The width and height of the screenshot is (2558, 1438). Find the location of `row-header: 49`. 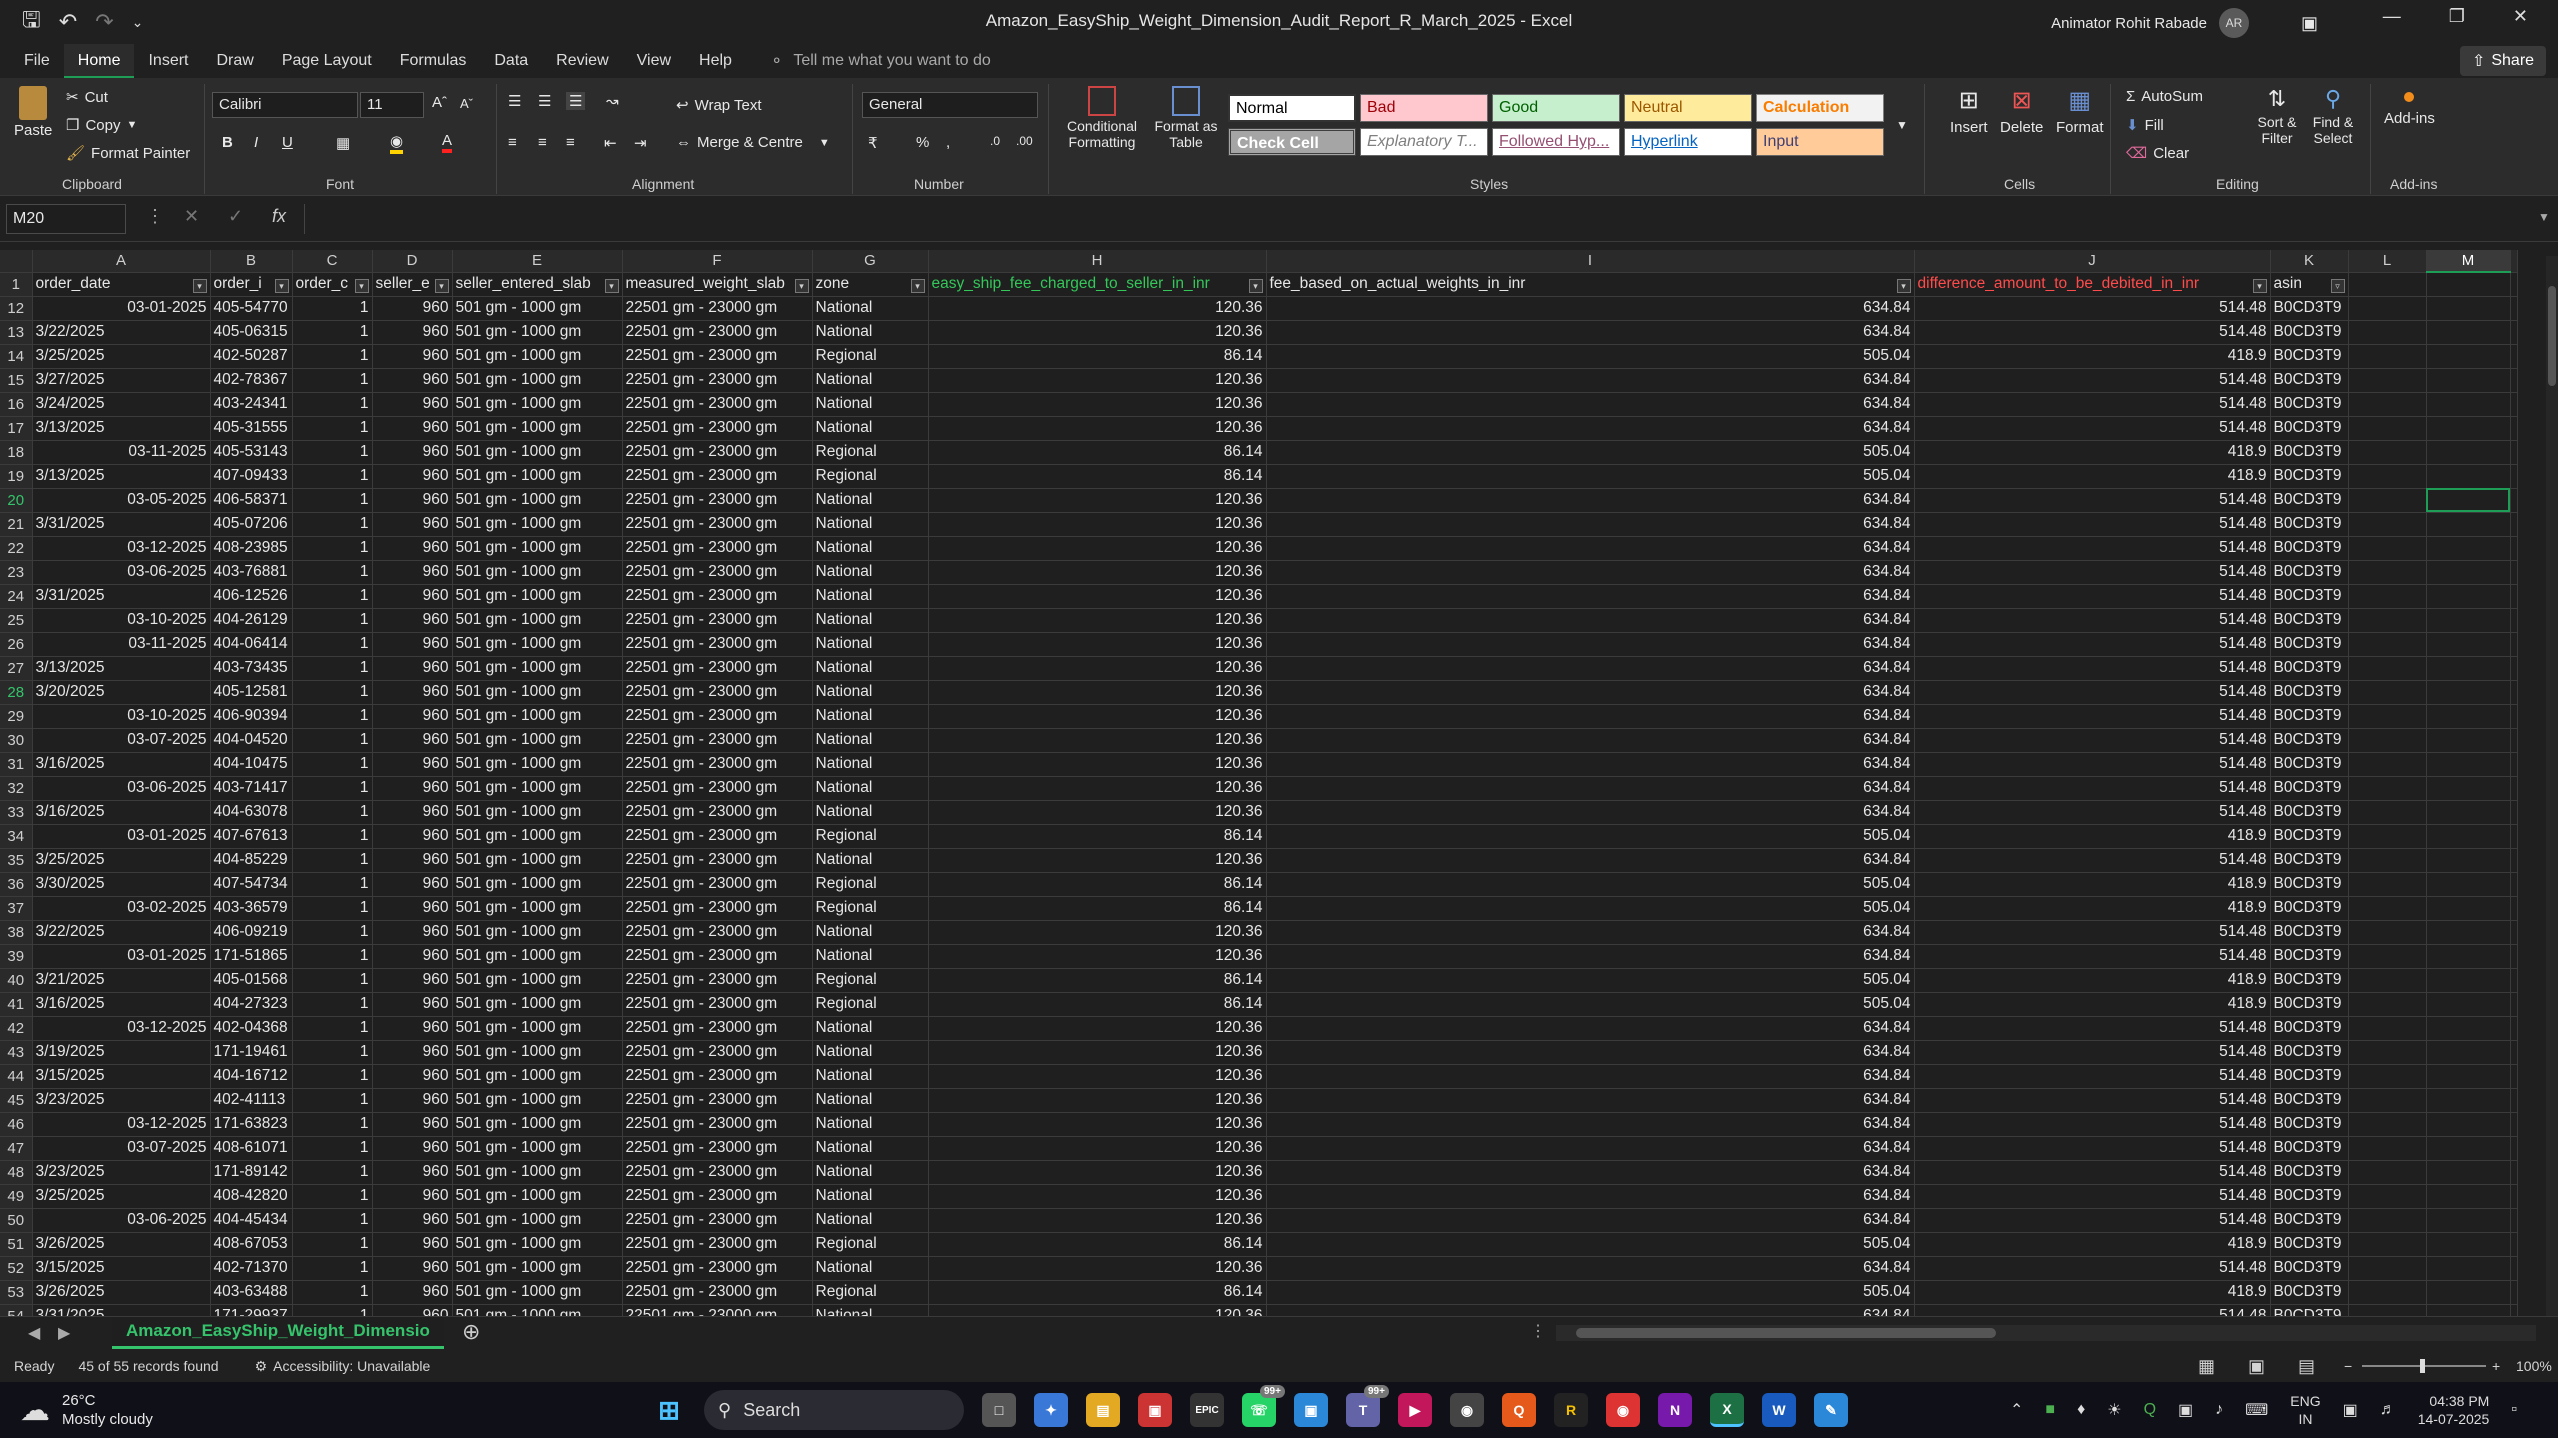

row-header: 49 is located at coordinates (16, 1196).